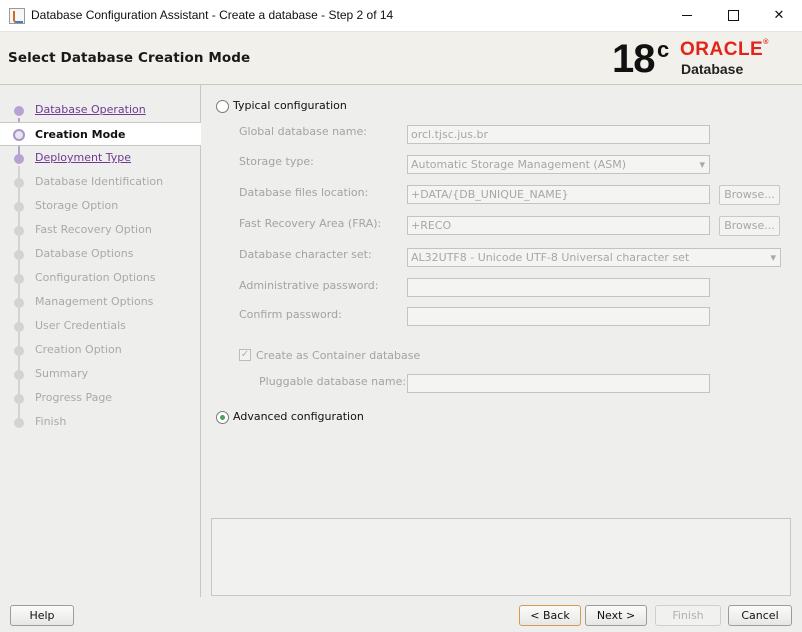 This screenshot has width=802, height=632. Describe the element at coordinates (84, 253) in the screenshot. I see `step-label: Database Options` at that location.